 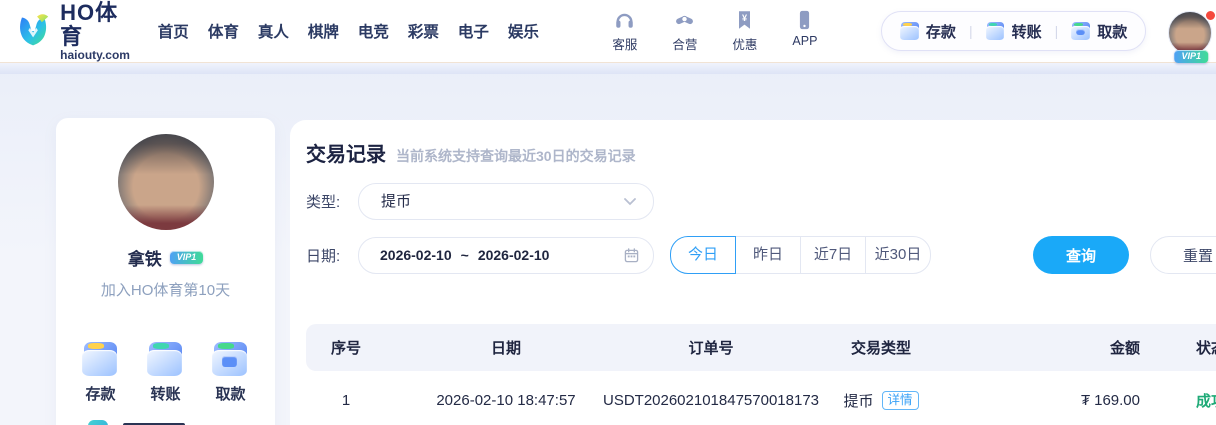 I want to click on chevron-down-icon, so click(x=630, y=202).